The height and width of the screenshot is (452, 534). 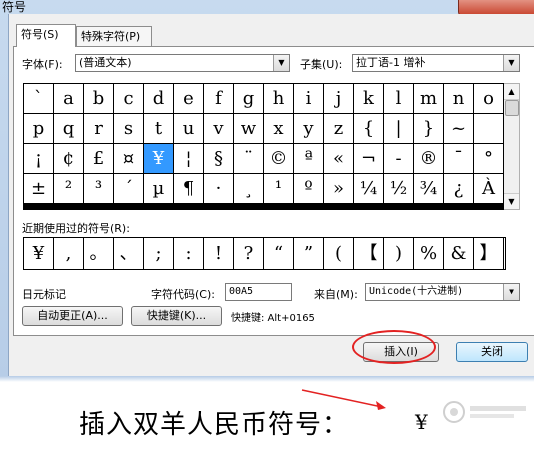 I want to click on symbol-cell: d, so click(x=159, y=99).